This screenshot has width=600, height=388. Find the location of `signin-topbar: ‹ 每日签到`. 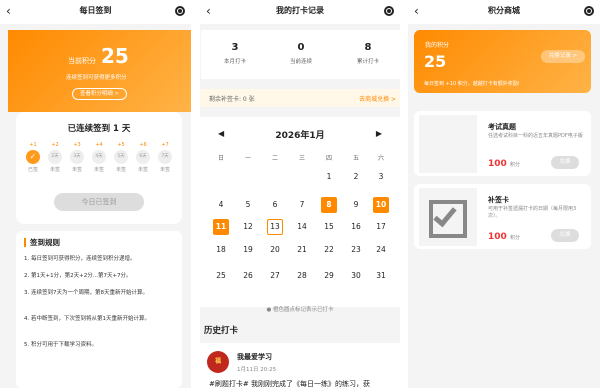

signin-topbar: ‹ 每日签到 is located at coordinates (95, 12).